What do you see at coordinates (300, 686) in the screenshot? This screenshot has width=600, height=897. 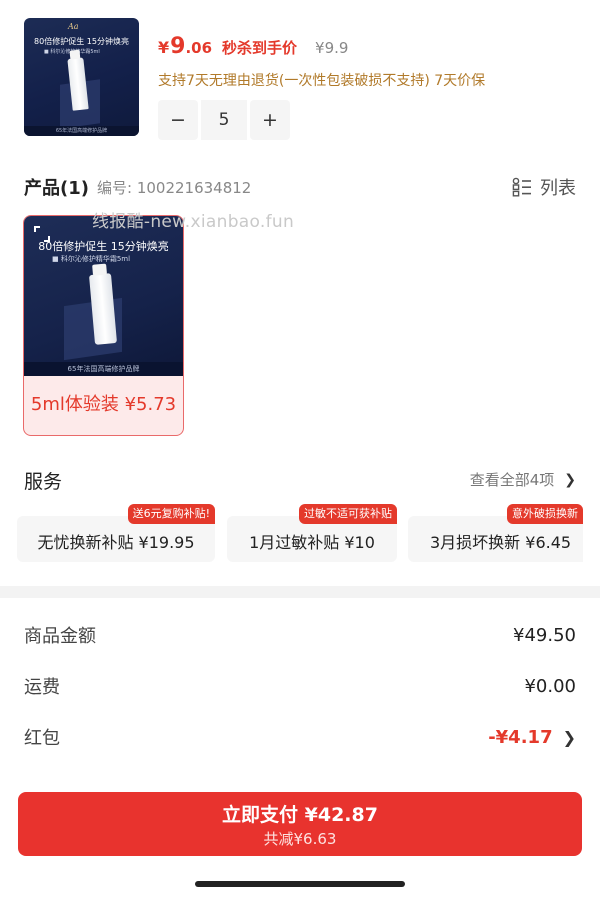 I see `shipping-row: 运费 ¥0.00` at bounding box center [300, 686].